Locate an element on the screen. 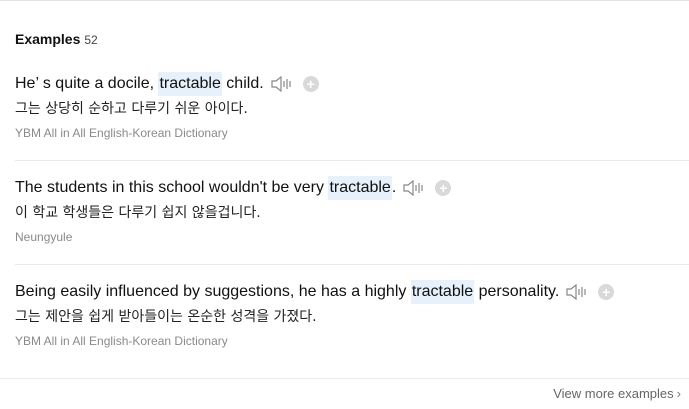  view-more-examples-link: View more examples › is located at coordinates (617, 393).